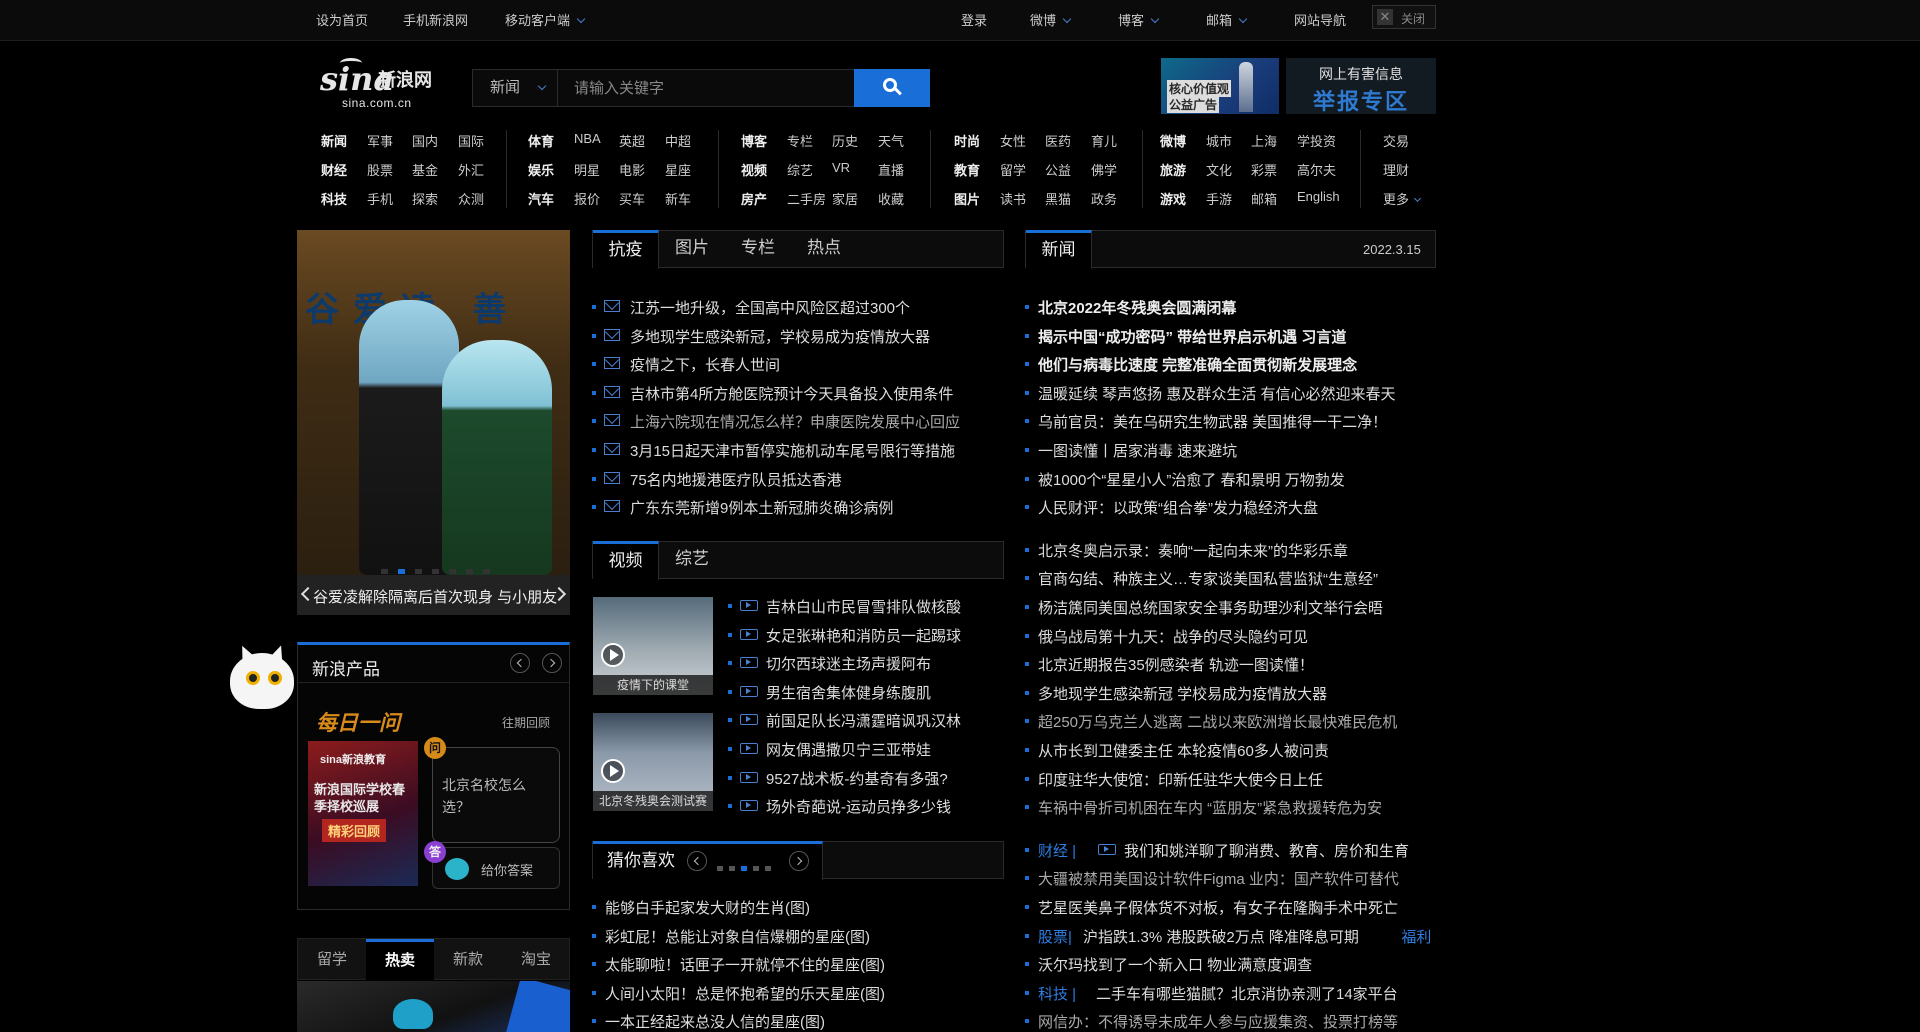 The height and width of the screenshot is (1032, 1920). Describe the element at coordinates (806, 198) in the screenshot. I see `nav-link-g3-2-1: 二手房` at that location.